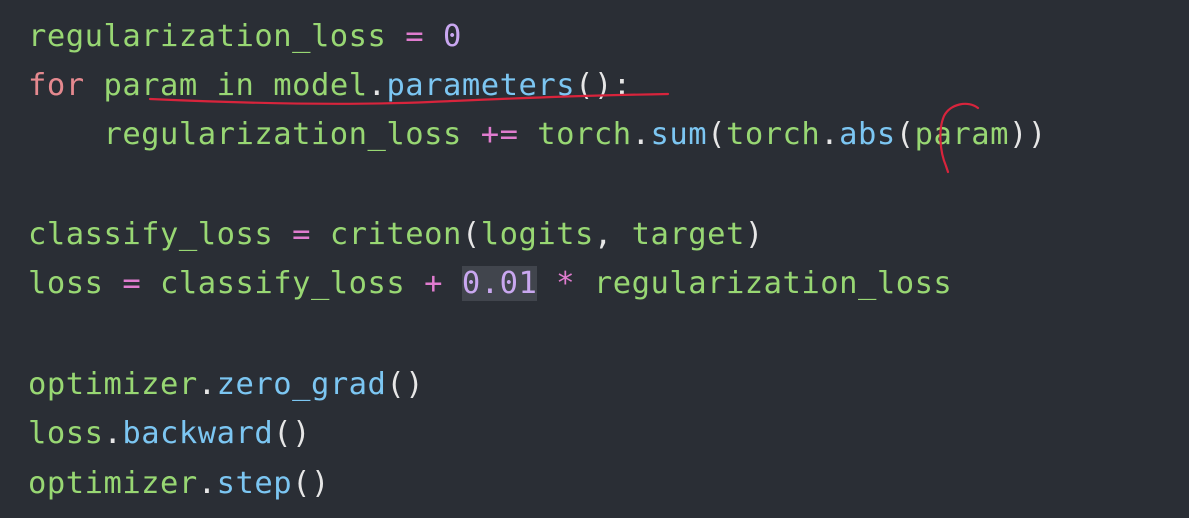 This screenshot has height=518, width=1189. I want to click on token-operator: +=, so click(499, 134).